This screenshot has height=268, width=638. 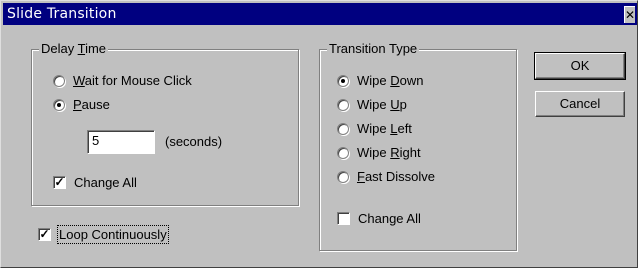 What do you see at coordinates (74, 48) in the screenshot?
I see `delay-time-legend: Delay Time` at bounding box center [74, 48].